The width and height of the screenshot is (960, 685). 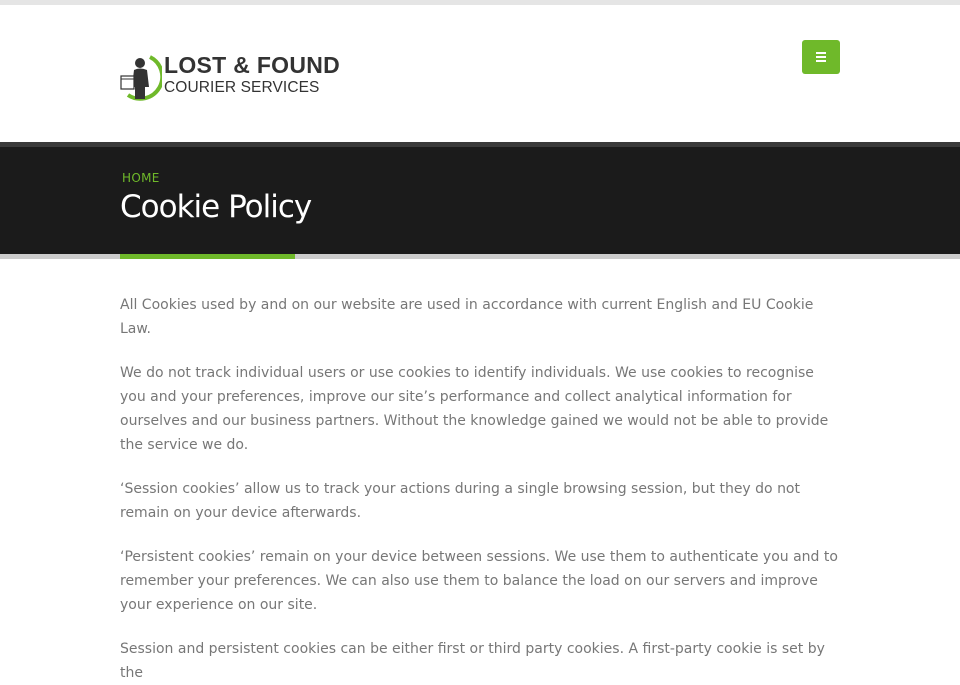 I want to click on site-logo: LOST & FOUND COURIER SERVICES, so click(x=233, y=77).